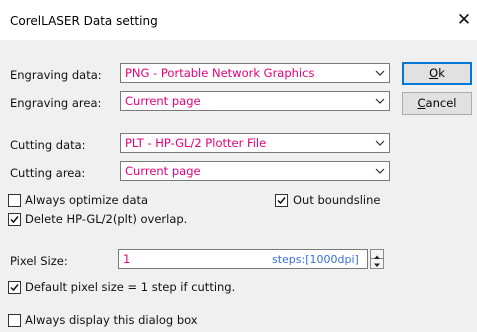 The width and height of the screenshot is (477, 332). I want to click on cutting-data-select: PLT - HP-GL/2 Plotter File, so click(255, 143).